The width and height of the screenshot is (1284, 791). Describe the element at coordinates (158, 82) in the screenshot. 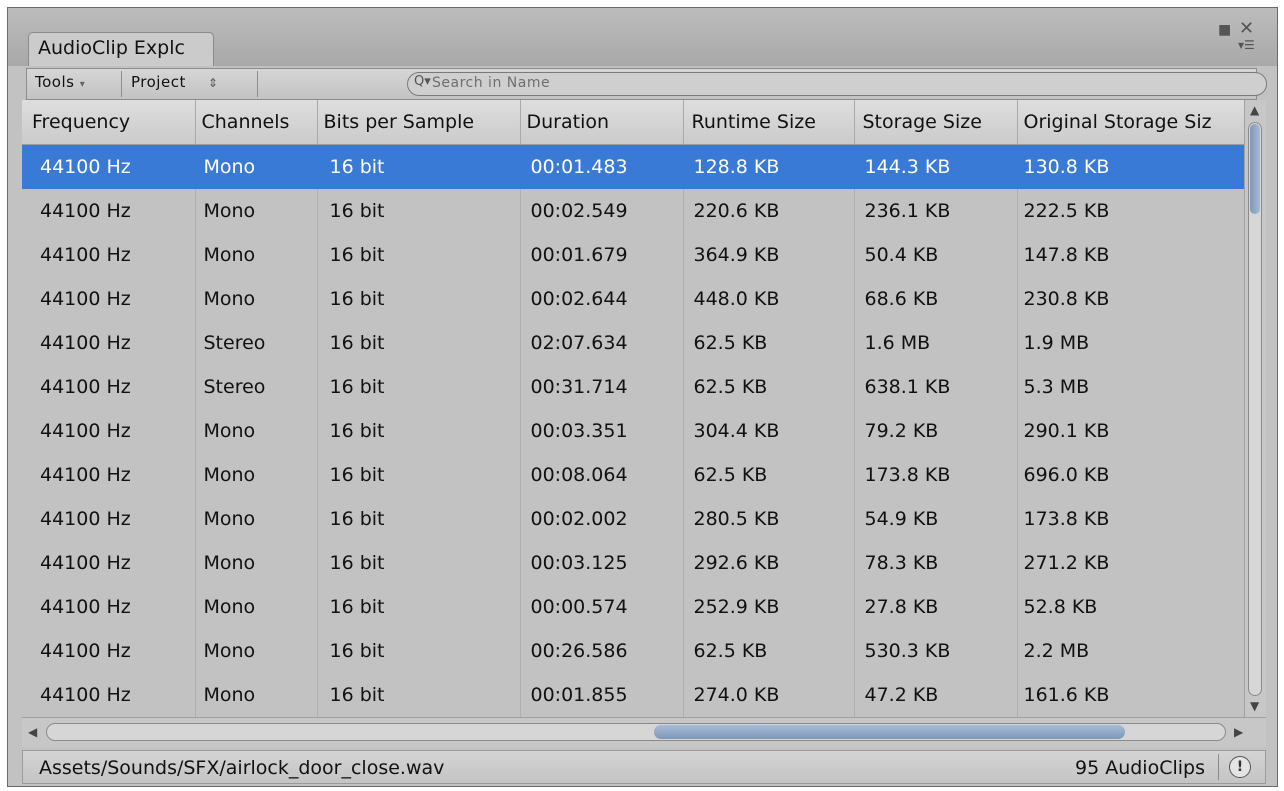

I see `project-label: Project` at that location.